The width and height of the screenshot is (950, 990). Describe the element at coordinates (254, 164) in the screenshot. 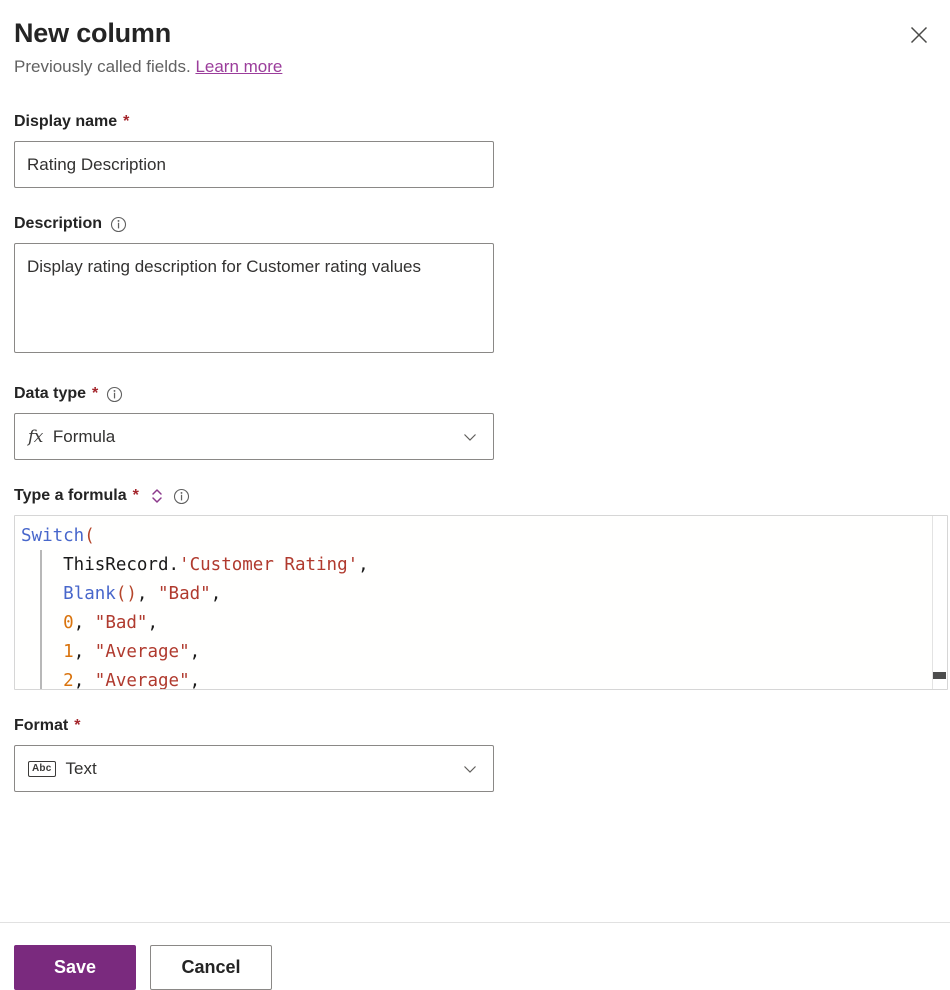

I see `display-name-input` at that location.